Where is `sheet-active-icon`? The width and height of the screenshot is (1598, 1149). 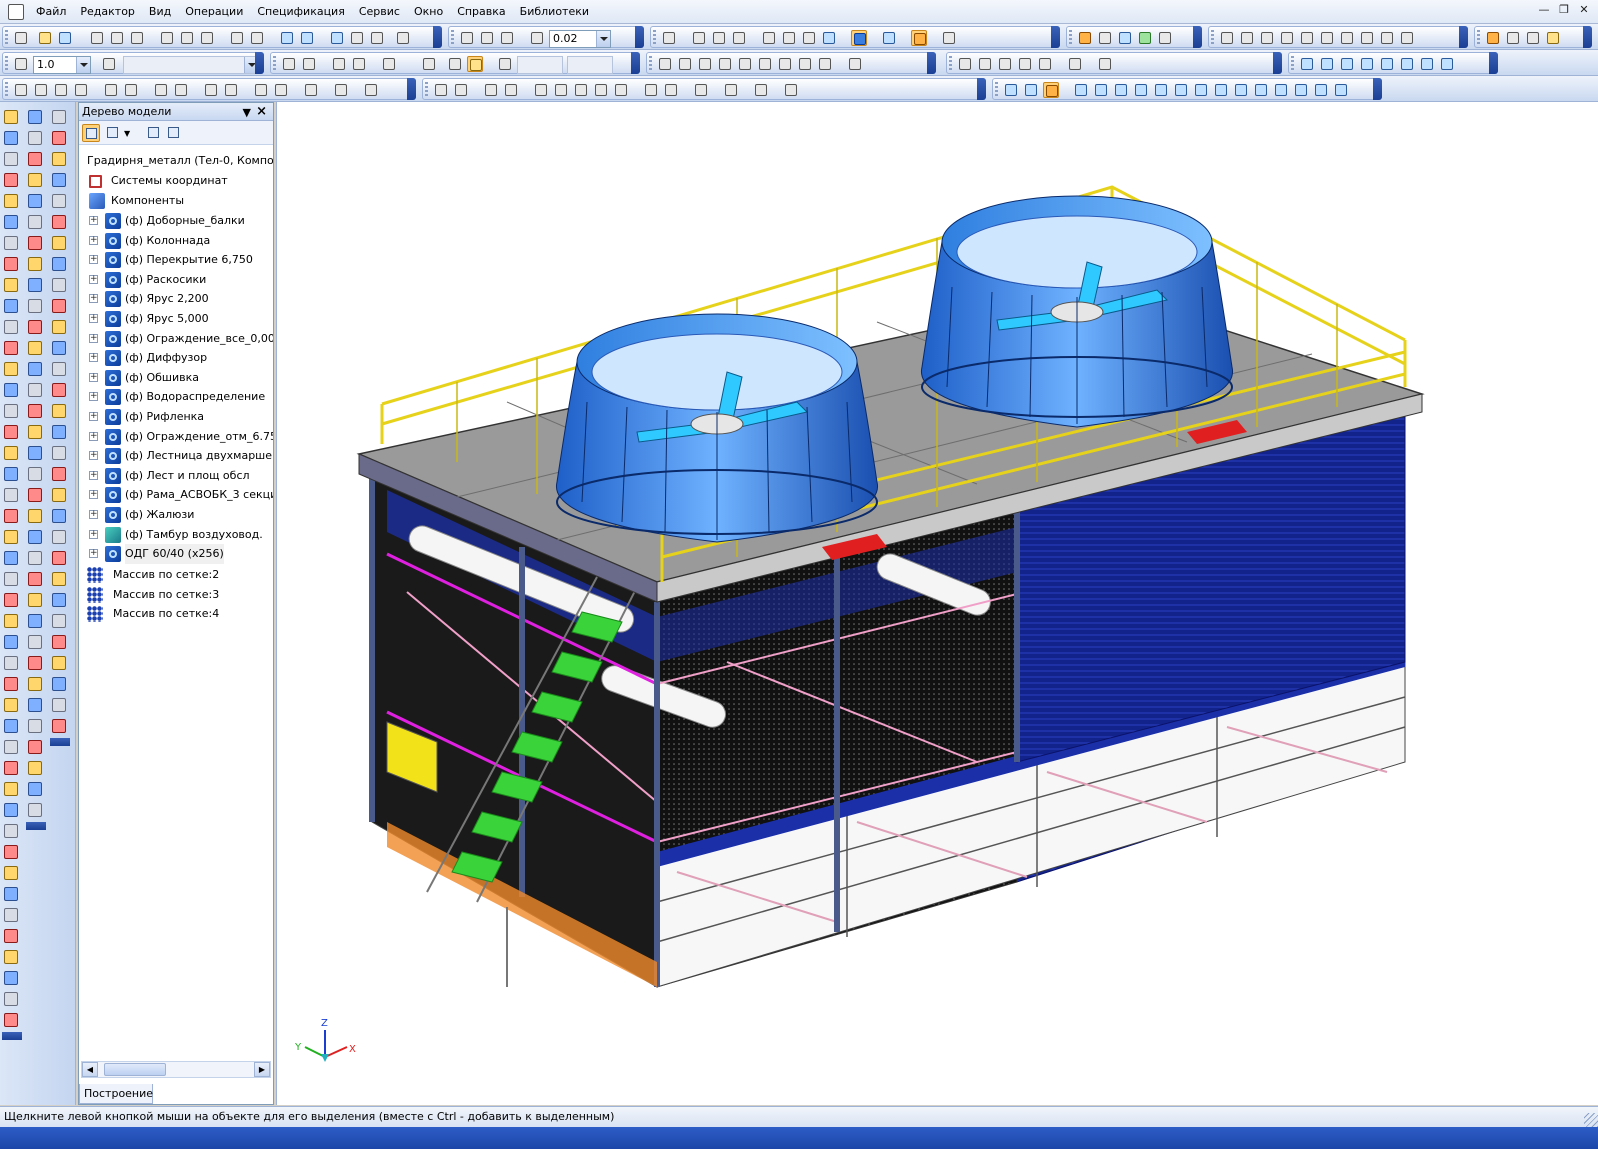 sheet-active-icon is located at coordinates (1051, 90).